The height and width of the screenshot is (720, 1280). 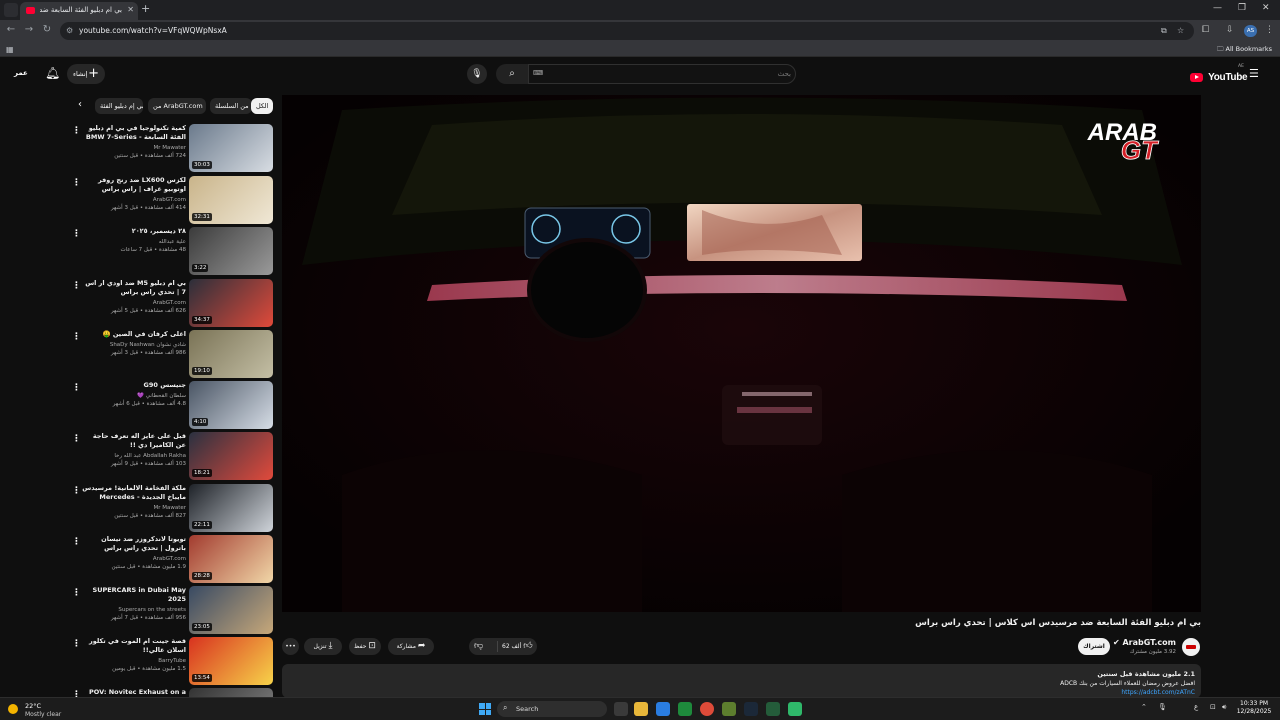 I want to click on xbox-app-icon, so click(x=685, y=709).